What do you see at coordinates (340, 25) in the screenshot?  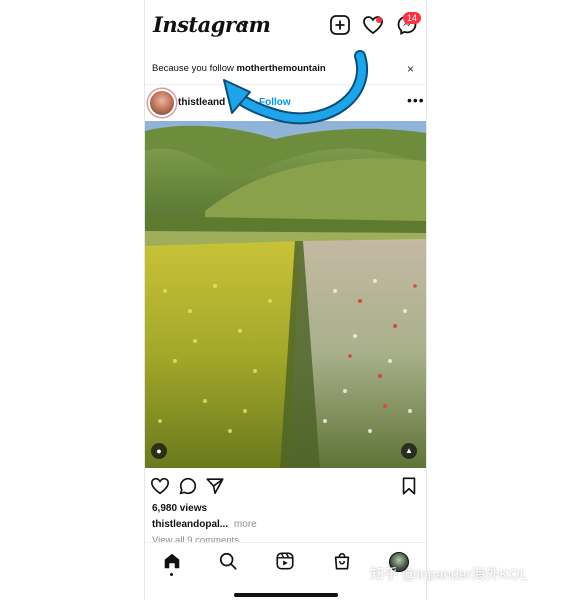 I see `new-post-icon` at bounding box center [340, 25].